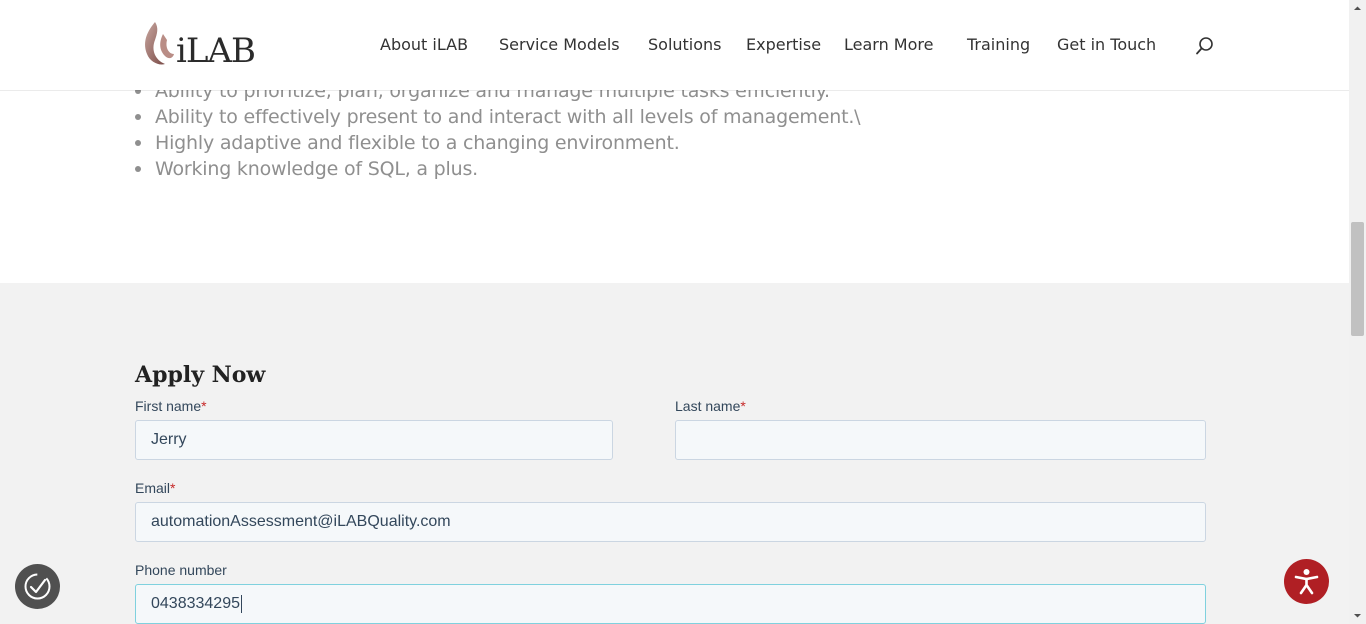 This screenshot has height=624, width=1366. What do you see at coordinates (888, 45) in the screenshot?
I see `nav-learn-more: Learn More` at bounding box center [888, 45].